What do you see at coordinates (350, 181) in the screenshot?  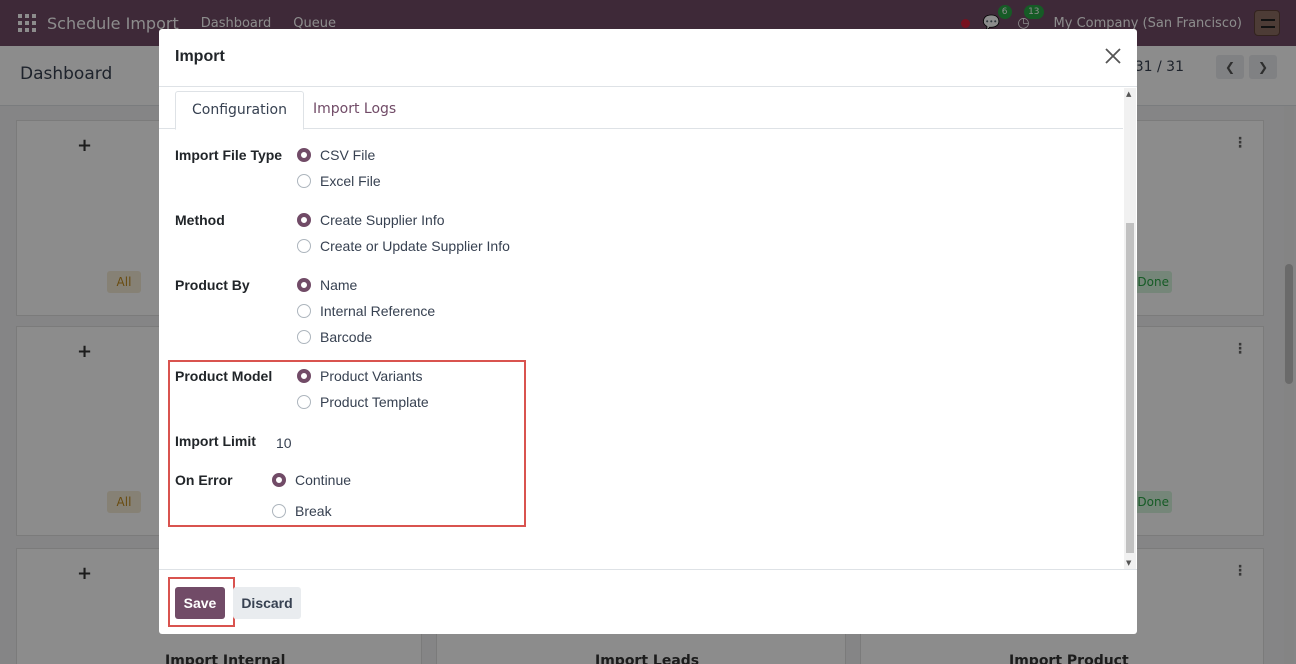 I see `radio-label: Excel File` at bounding box center [350, 181].